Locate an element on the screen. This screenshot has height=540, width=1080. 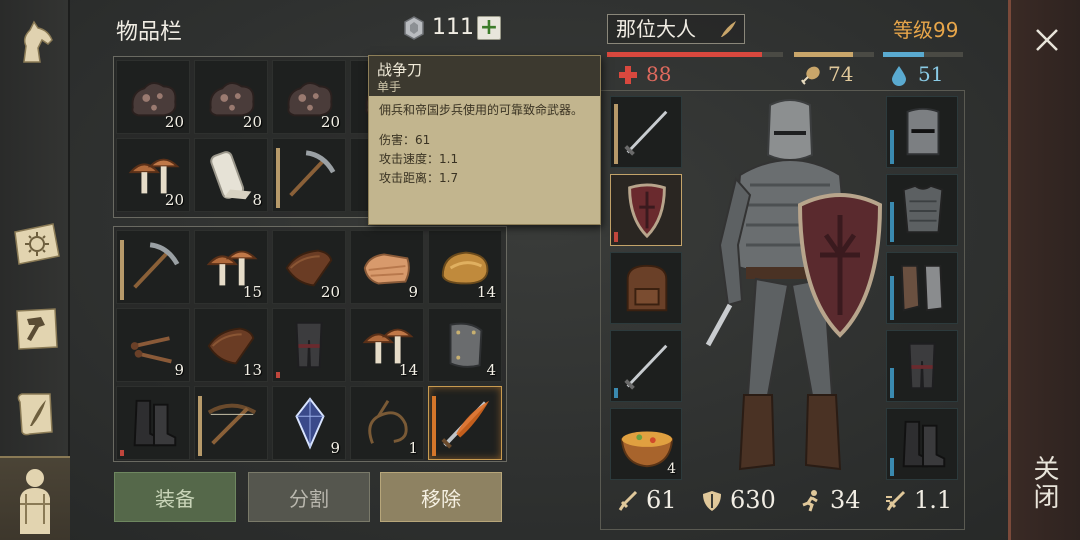
quests-menu-button is located at coordinates (36, 414).